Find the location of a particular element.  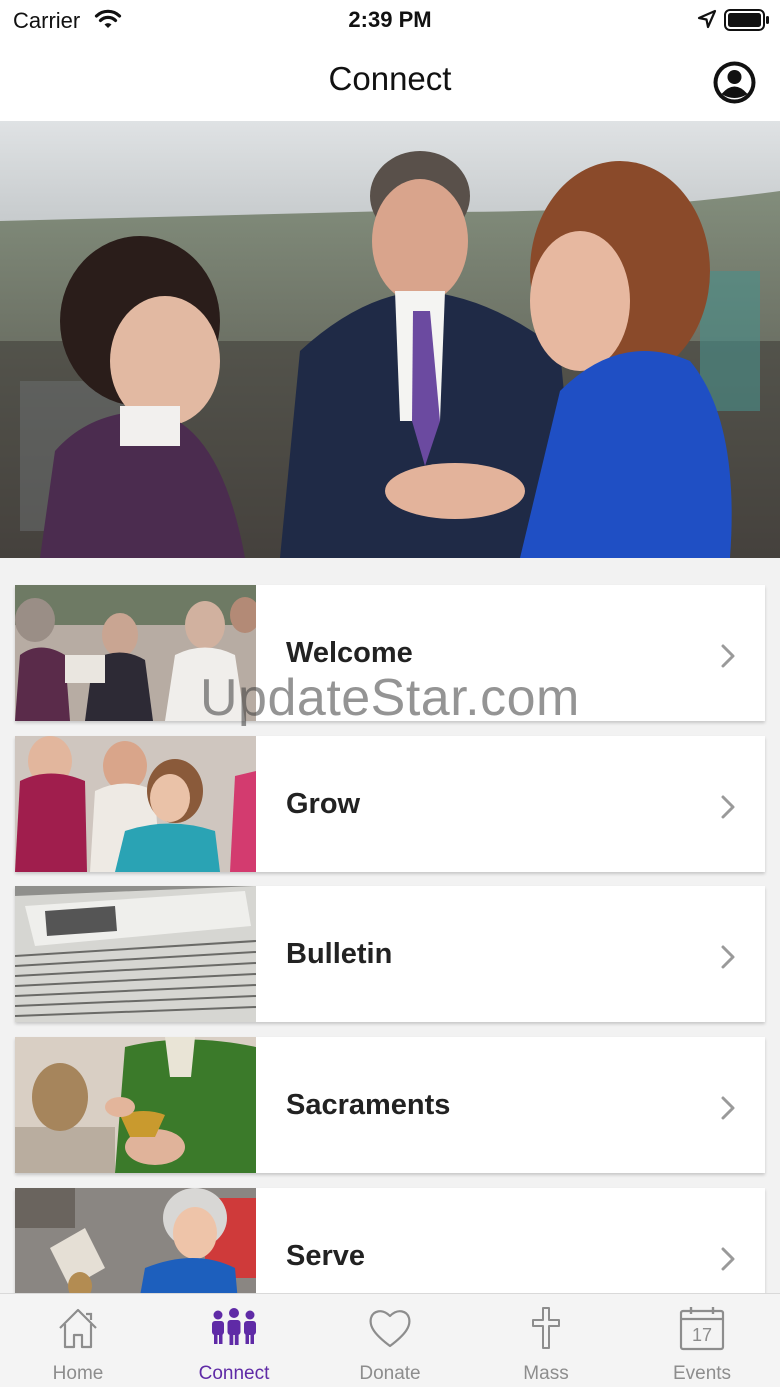

tab-donate: Donate is located at coordinates (390, 1340).